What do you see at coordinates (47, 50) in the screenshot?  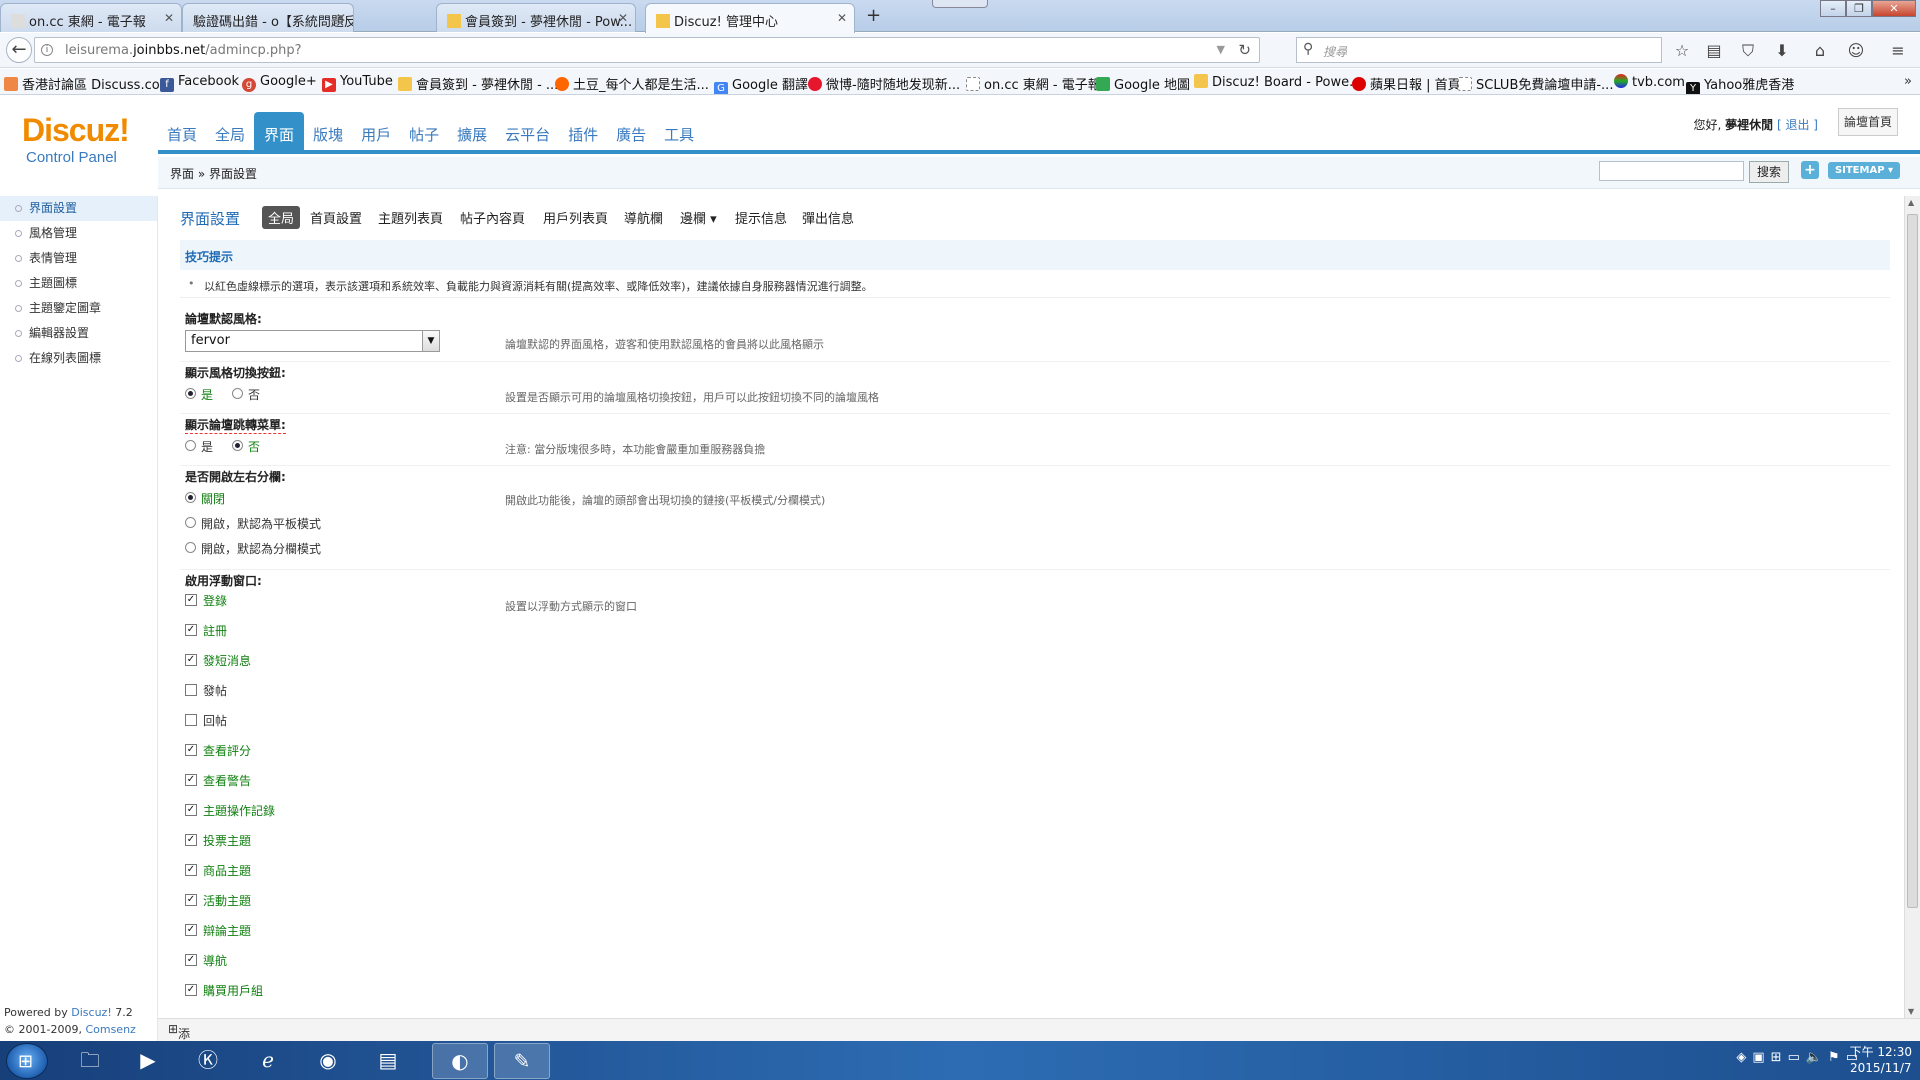 I see `site-info-icon: i` at bounding box center [47, 50].